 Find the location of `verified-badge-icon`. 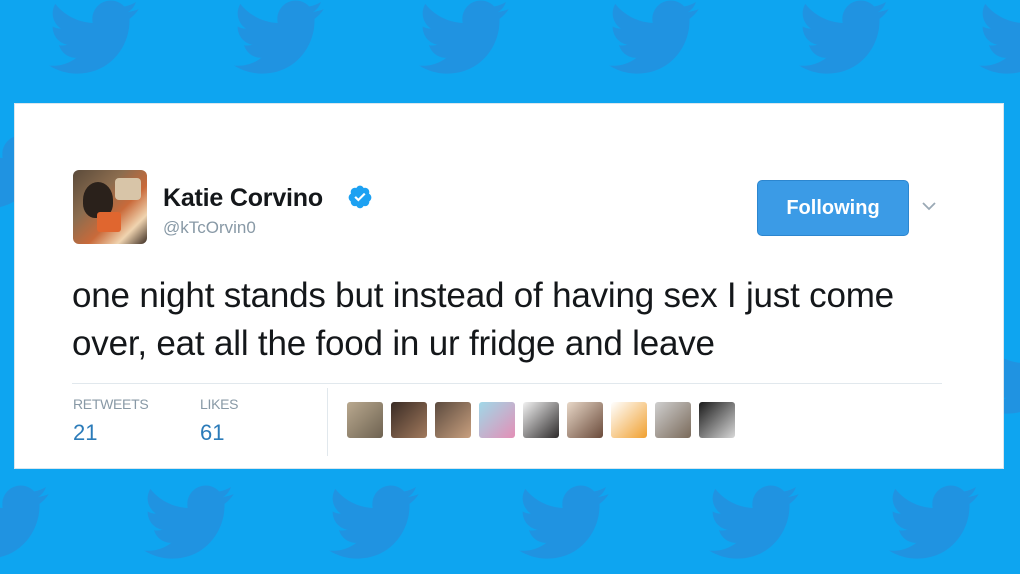

verified-badge-icon is located at coordinates (360, 197).